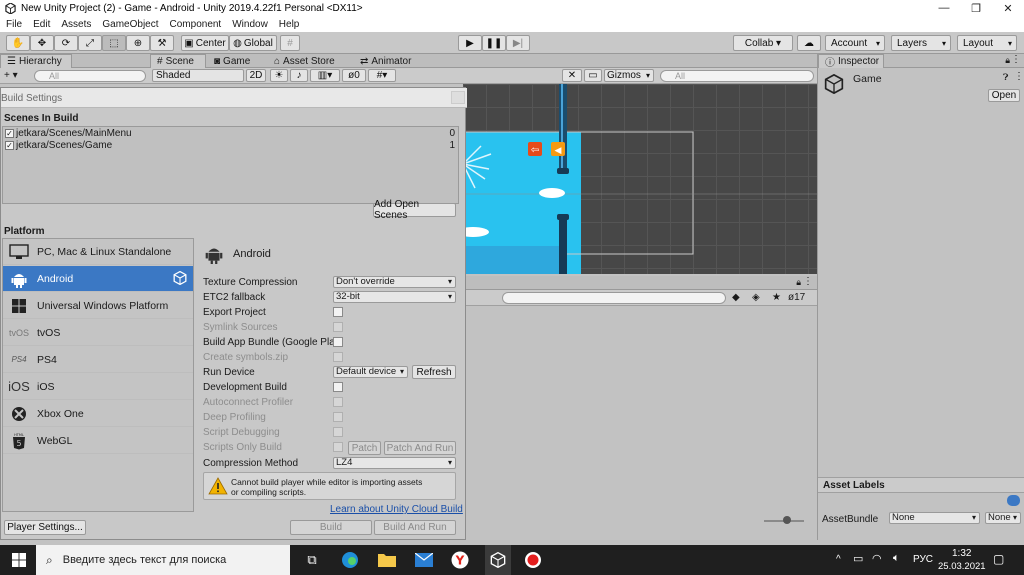  I want to click on scene-search-input: All, so click(737, 76).